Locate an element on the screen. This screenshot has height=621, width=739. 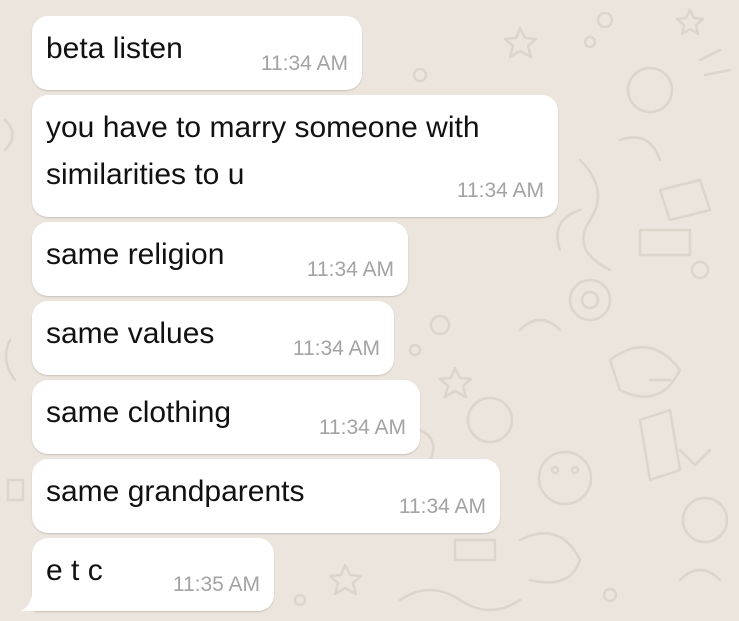
message-bubble: beta listen 11:34 AM is located at coordinates (197, 53).